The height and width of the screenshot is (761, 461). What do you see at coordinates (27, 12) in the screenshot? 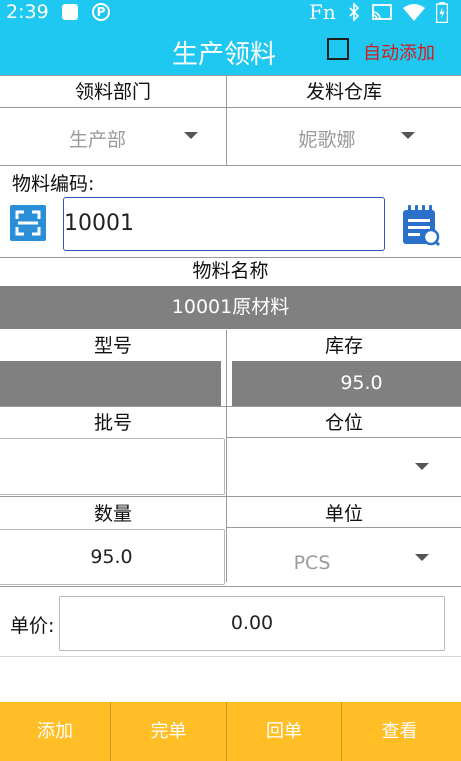
I see `status-time: 2:39` at bounding box center [27, 12].